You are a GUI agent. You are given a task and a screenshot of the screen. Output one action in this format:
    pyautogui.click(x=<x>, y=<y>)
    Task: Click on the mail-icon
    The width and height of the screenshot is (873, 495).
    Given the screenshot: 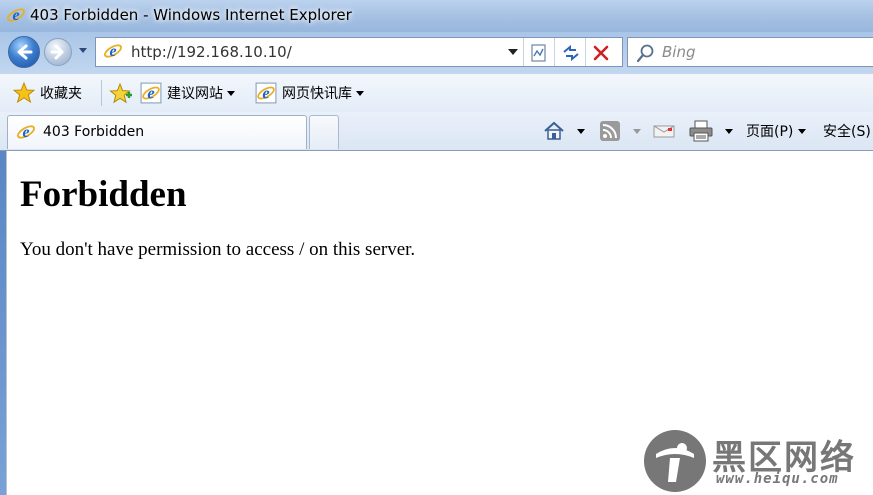 What is the action you would take?
    pyautogui.click(x=664, y=131)
    